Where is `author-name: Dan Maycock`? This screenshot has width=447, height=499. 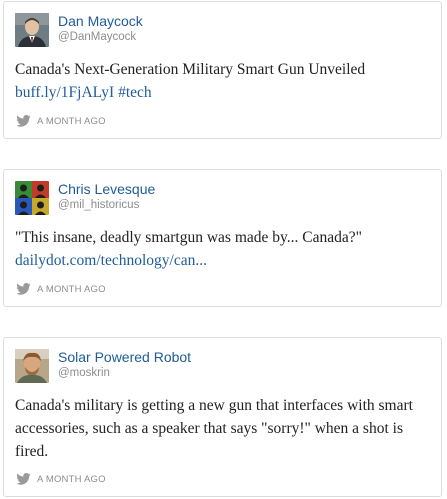 author-name: Dan Maycock is located at coordinates (100, 21).